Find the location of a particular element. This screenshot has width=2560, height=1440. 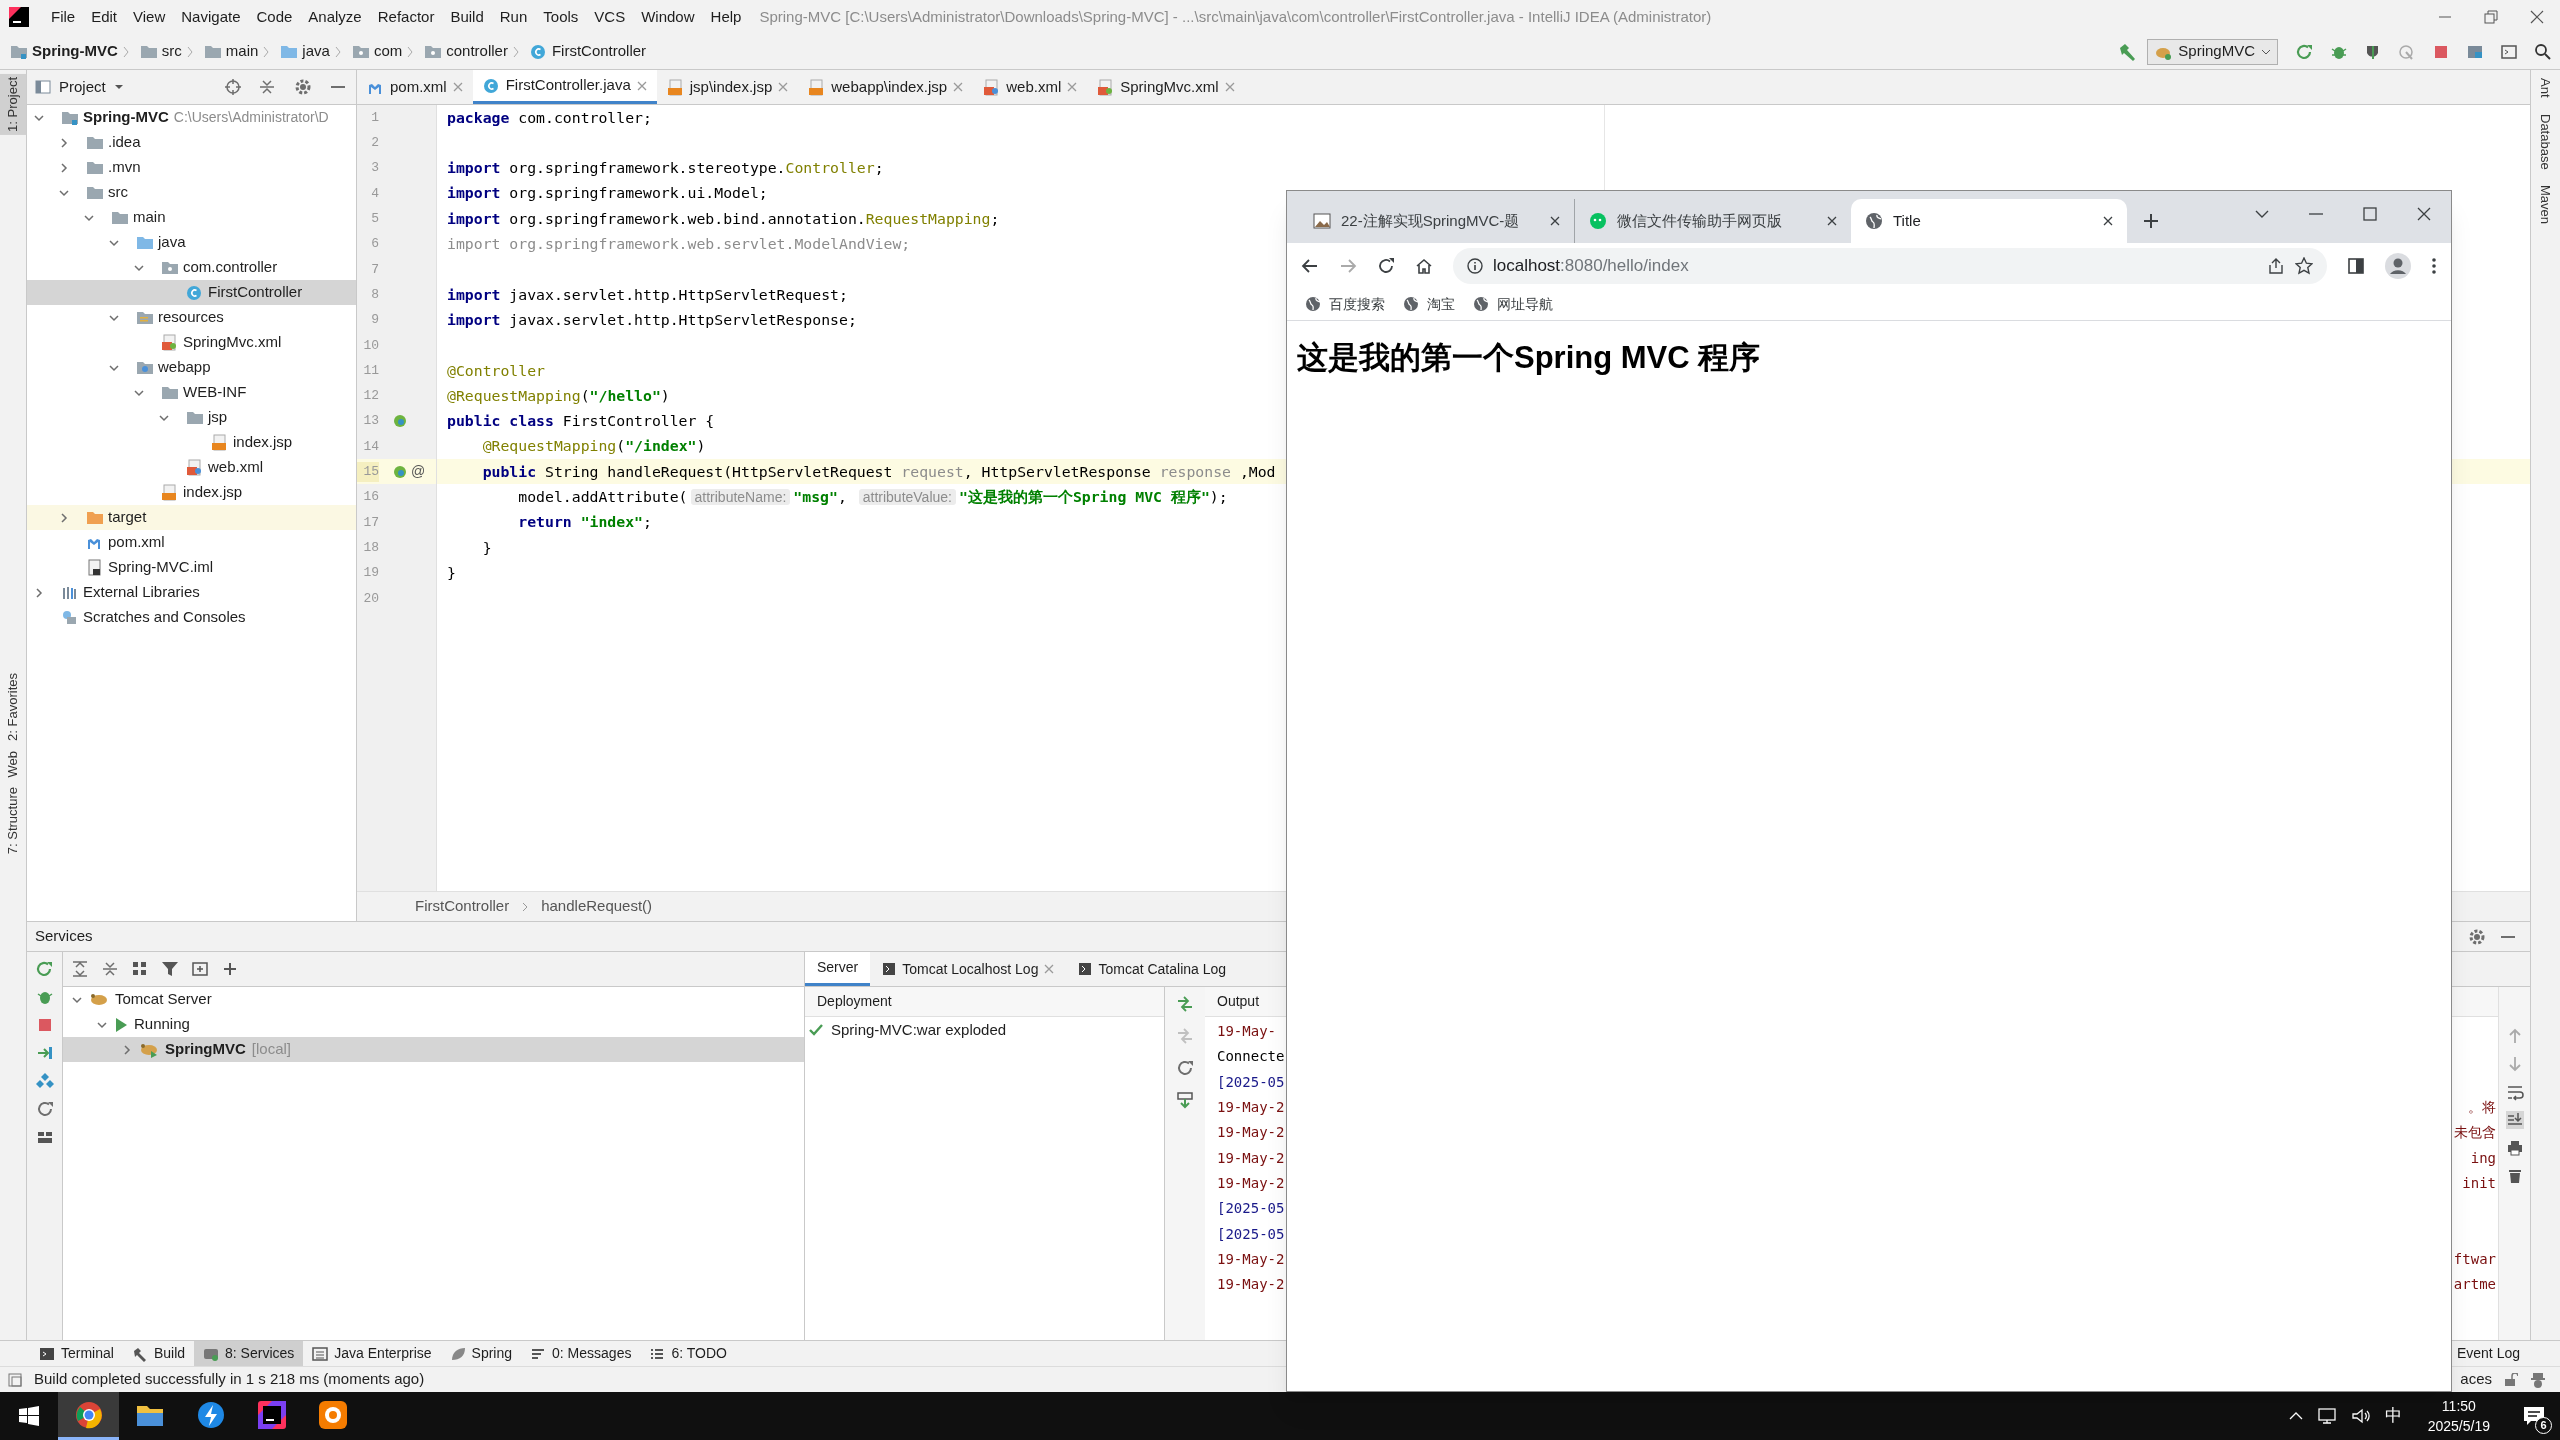

tree-item: Tomcat Server is located at coordinates (433, 999).